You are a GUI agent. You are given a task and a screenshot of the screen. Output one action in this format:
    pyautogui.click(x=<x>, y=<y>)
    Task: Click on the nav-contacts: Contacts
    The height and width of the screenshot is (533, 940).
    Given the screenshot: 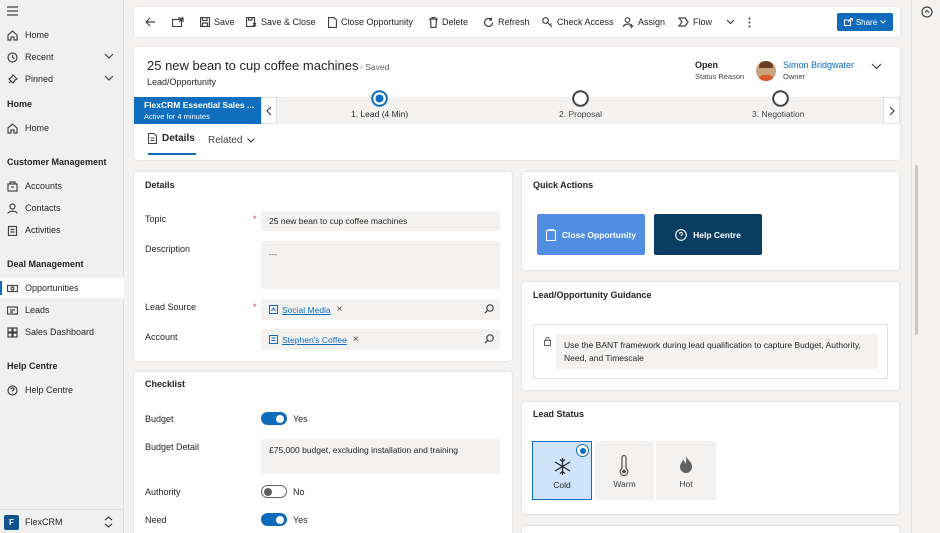 What is the action you would take?
    pyautogui.click(x=62, y=208)
    